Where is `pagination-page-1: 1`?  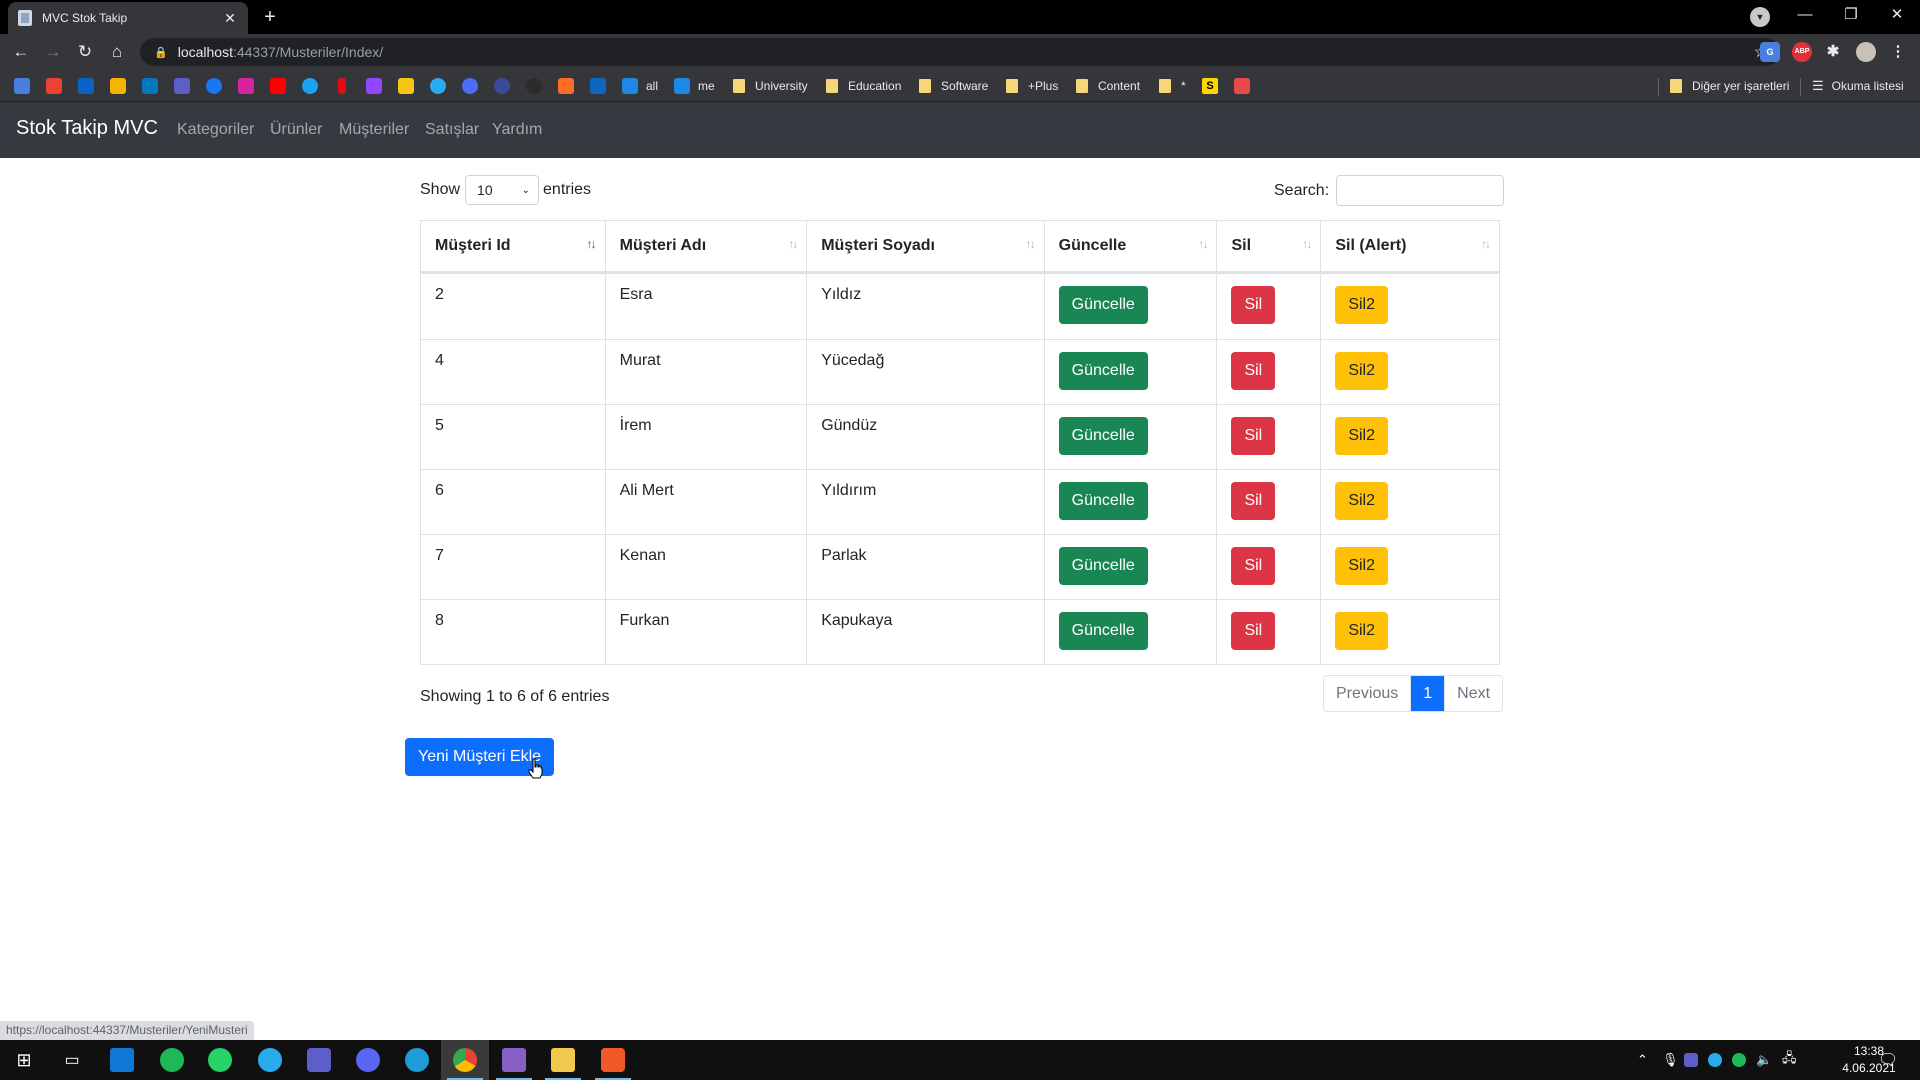
pagination-page-1: 1 is located at coordinates (1427, 693).